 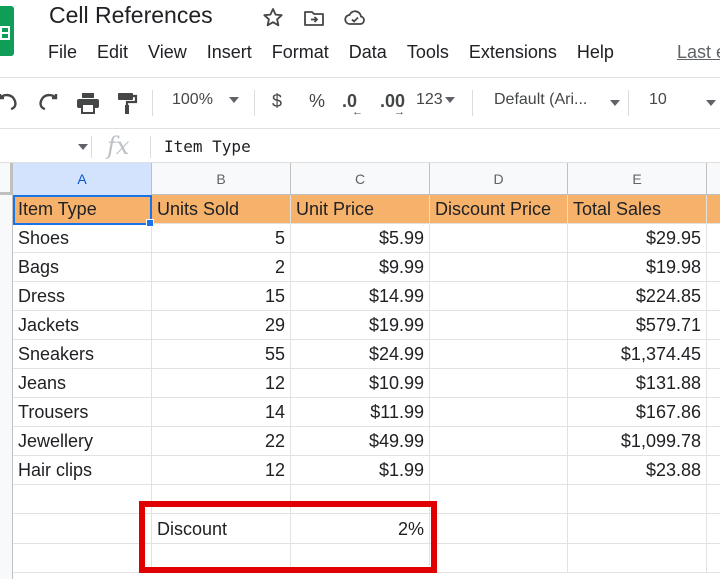 I want to click on item-type-cell: Jeans, so click(x=82, y=383).